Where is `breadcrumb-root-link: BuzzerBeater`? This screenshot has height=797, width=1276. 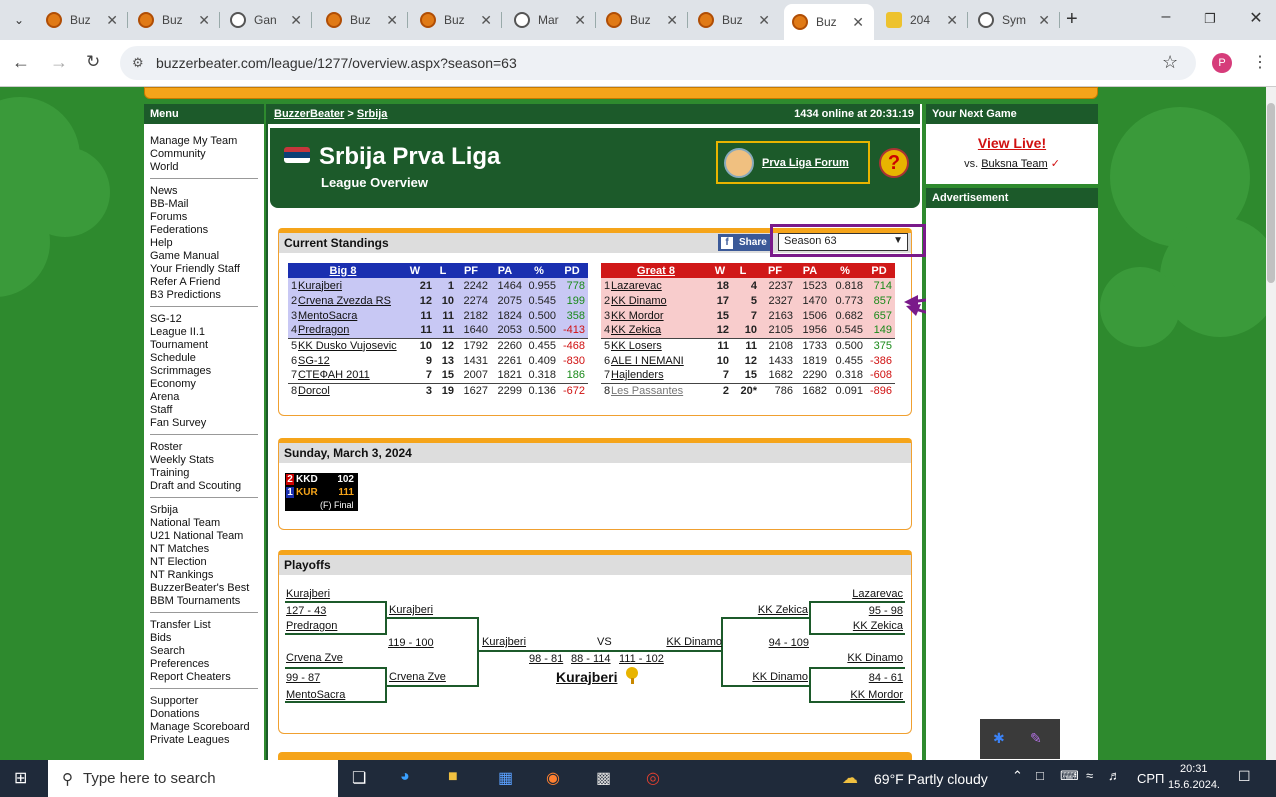 breadcrumb-root-link: BuzzerBeater is located at coordinates (309, 114).